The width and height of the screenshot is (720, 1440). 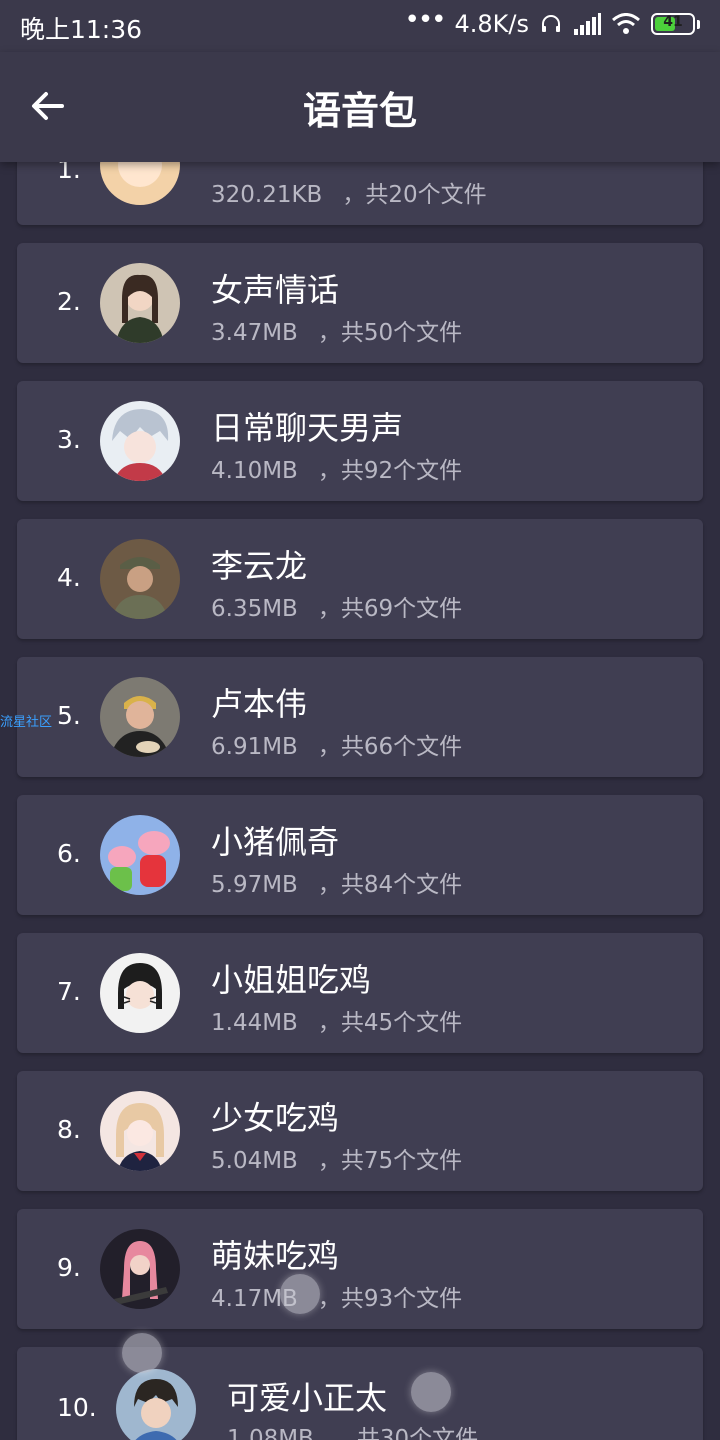 What do you see at coordinates (254, 1023) in the screenshot?
I see `item-size: 1.44MB` at bounding box center [254, 1023].